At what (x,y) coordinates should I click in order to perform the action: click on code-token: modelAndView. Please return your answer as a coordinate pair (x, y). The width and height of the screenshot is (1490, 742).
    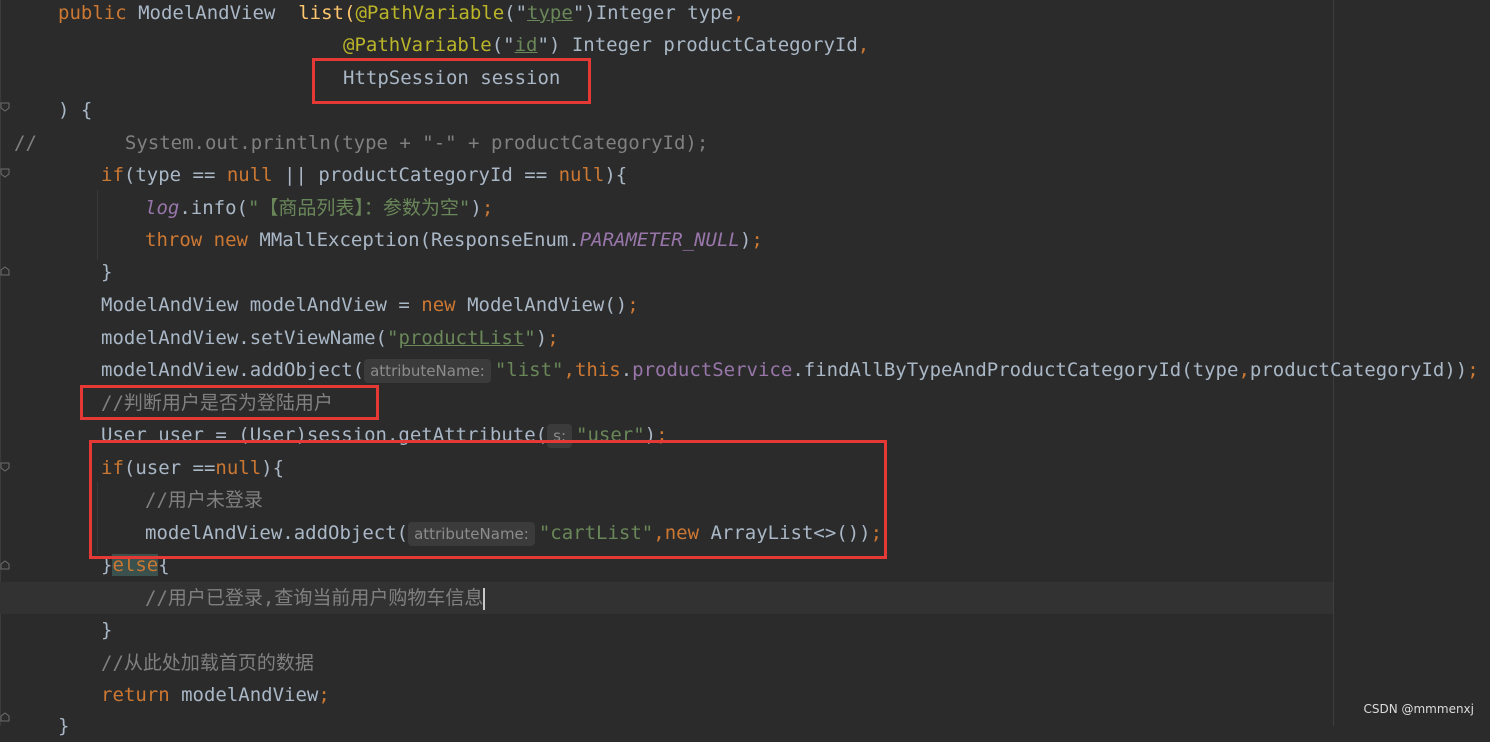
    Looking at the image, I should click on (244, 695).